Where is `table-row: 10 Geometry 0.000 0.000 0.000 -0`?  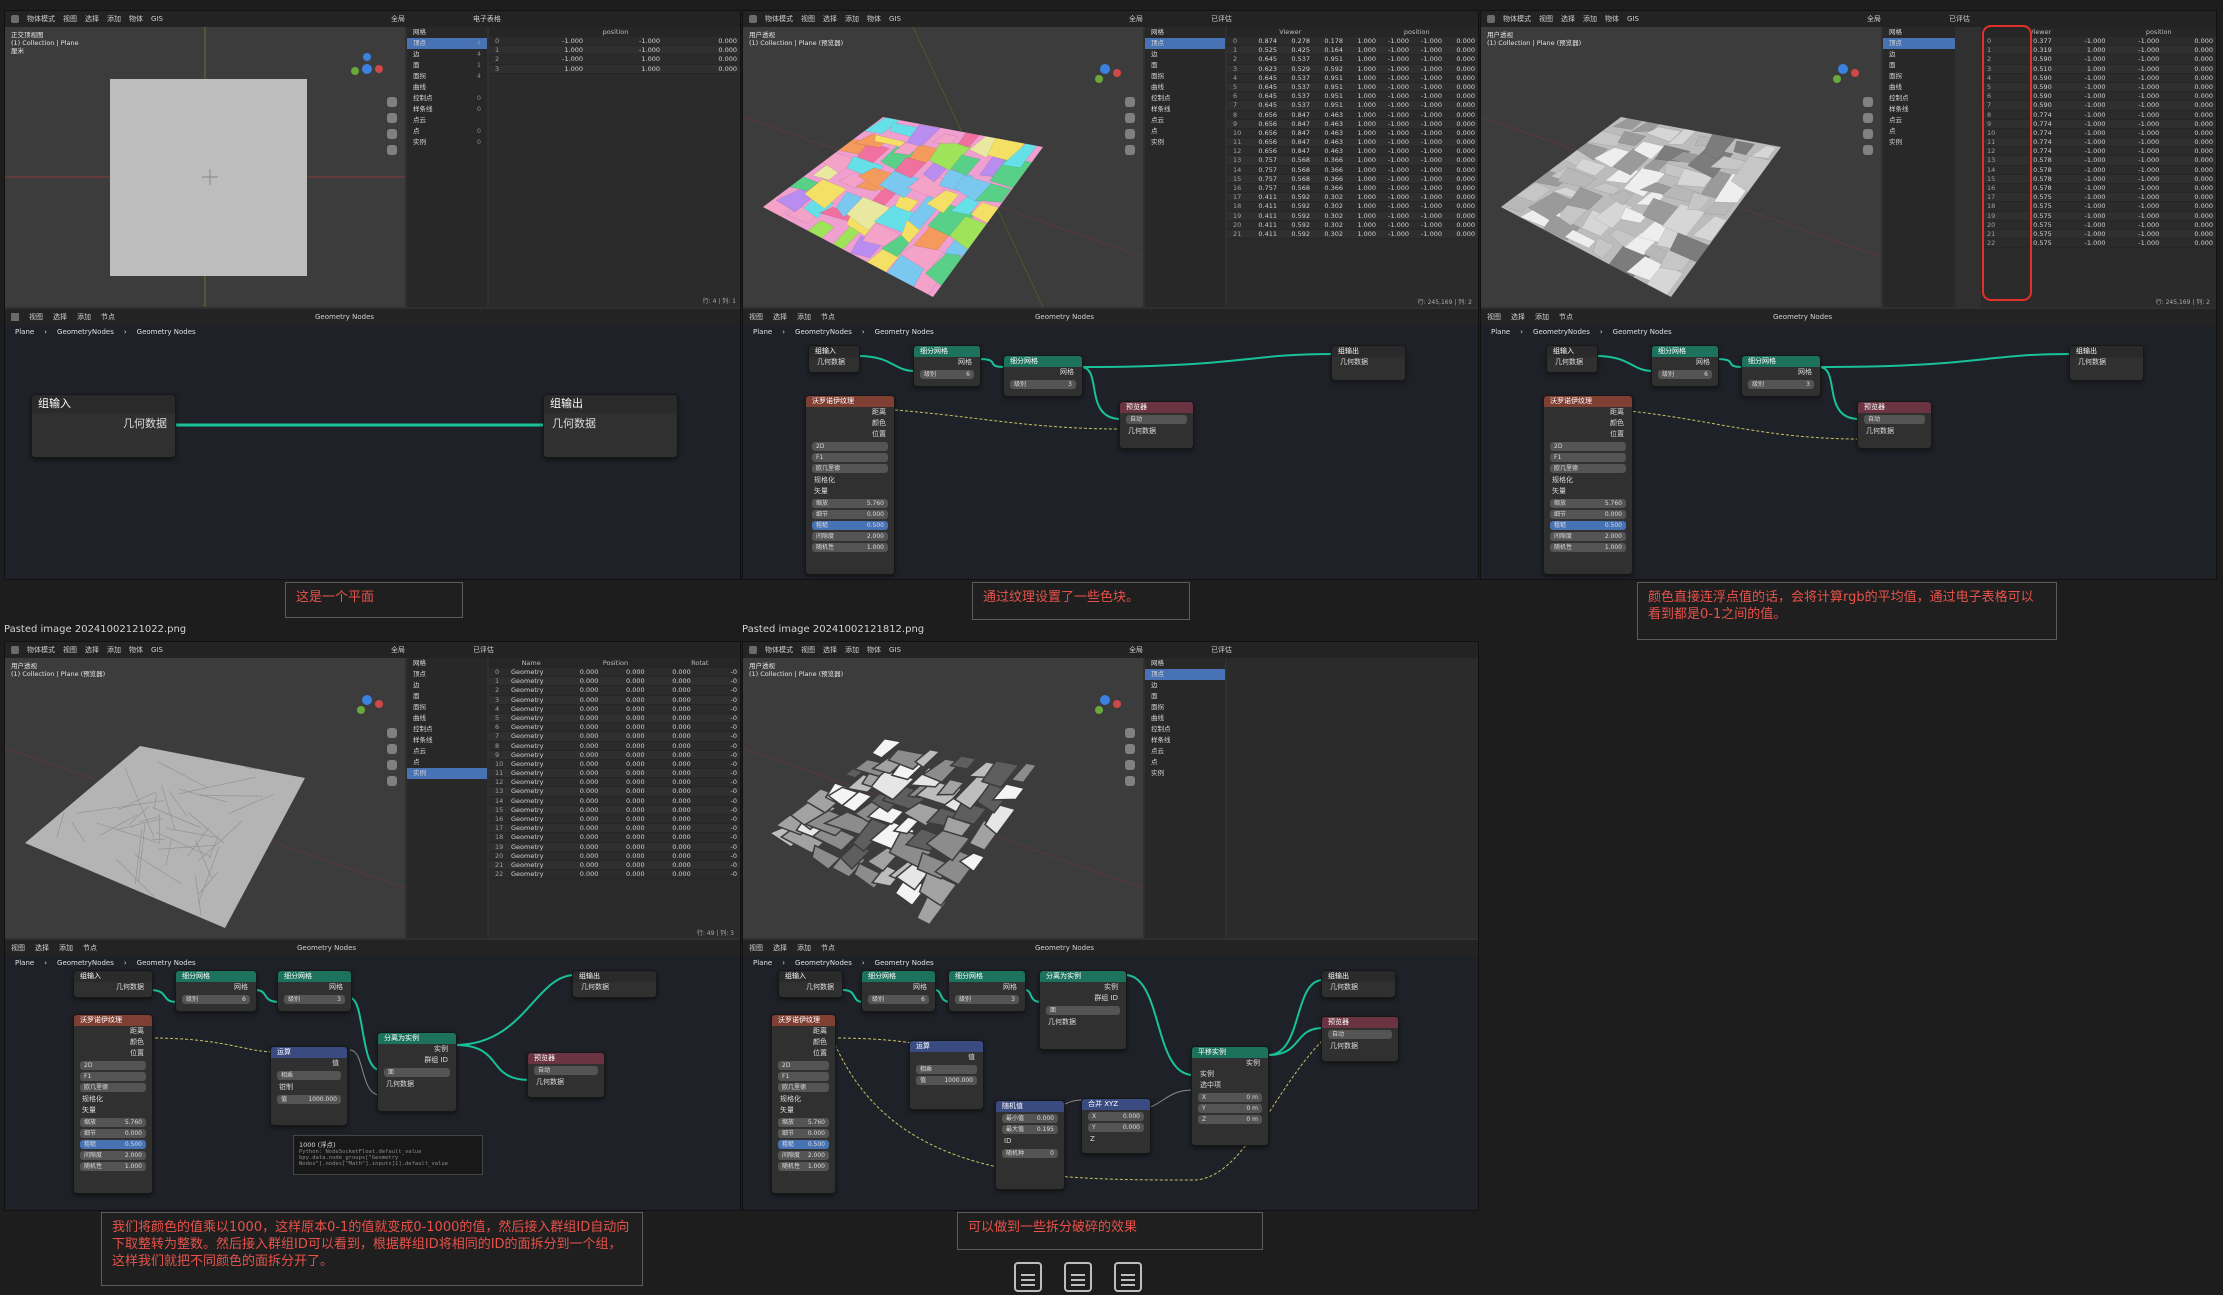
table-row: 10 Geometry 0.000 0.000 0.000 -0 is located at coordinates (614, 765).